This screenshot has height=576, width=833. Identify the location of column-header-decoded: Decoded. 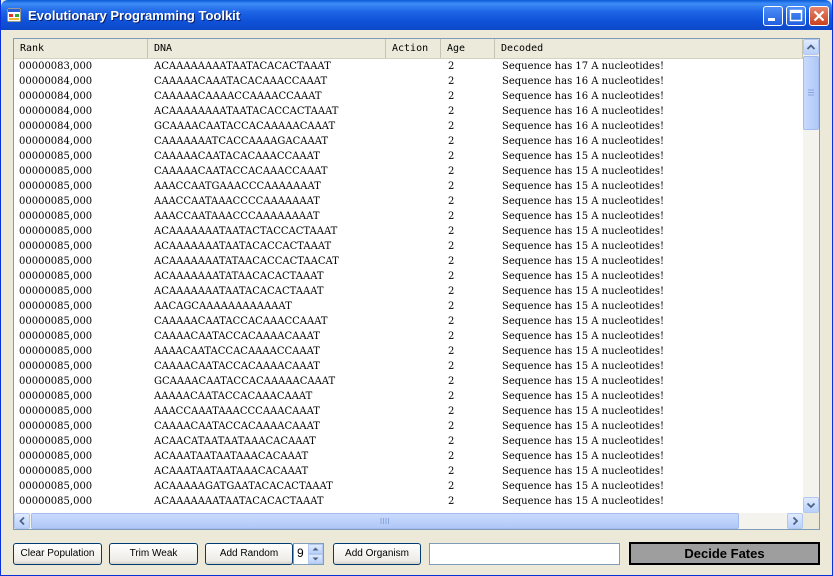
(649, 48).